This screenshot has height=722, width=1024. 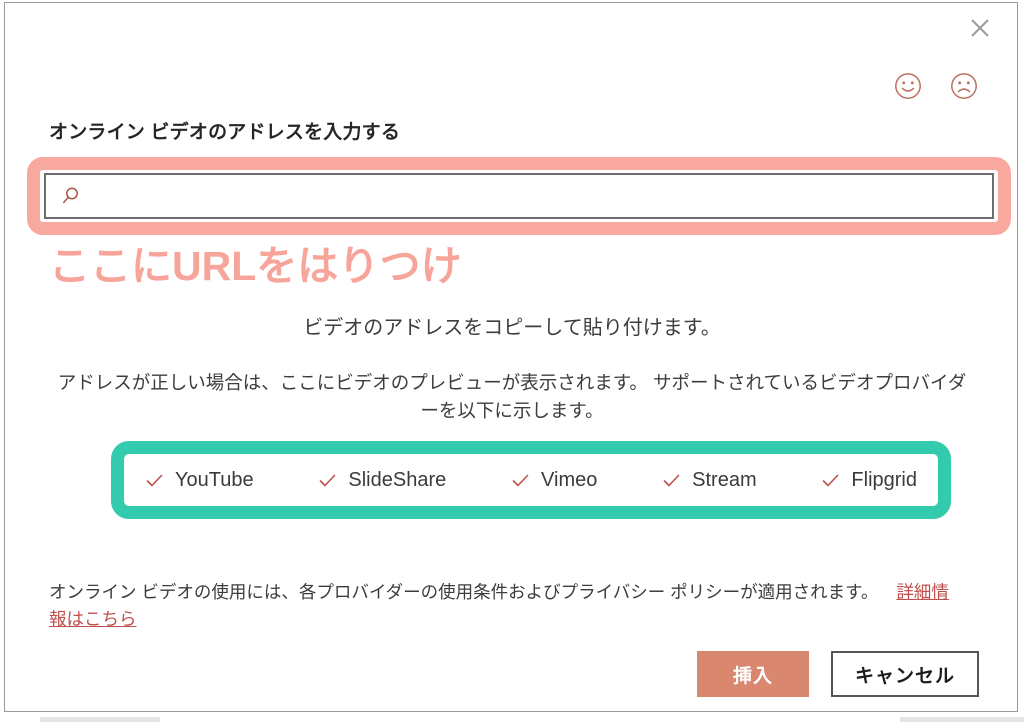 What do you see at coordinates (908, 86) in the screenshot?
I see `smiley-happy-icon` at bounding box center [908, 86].